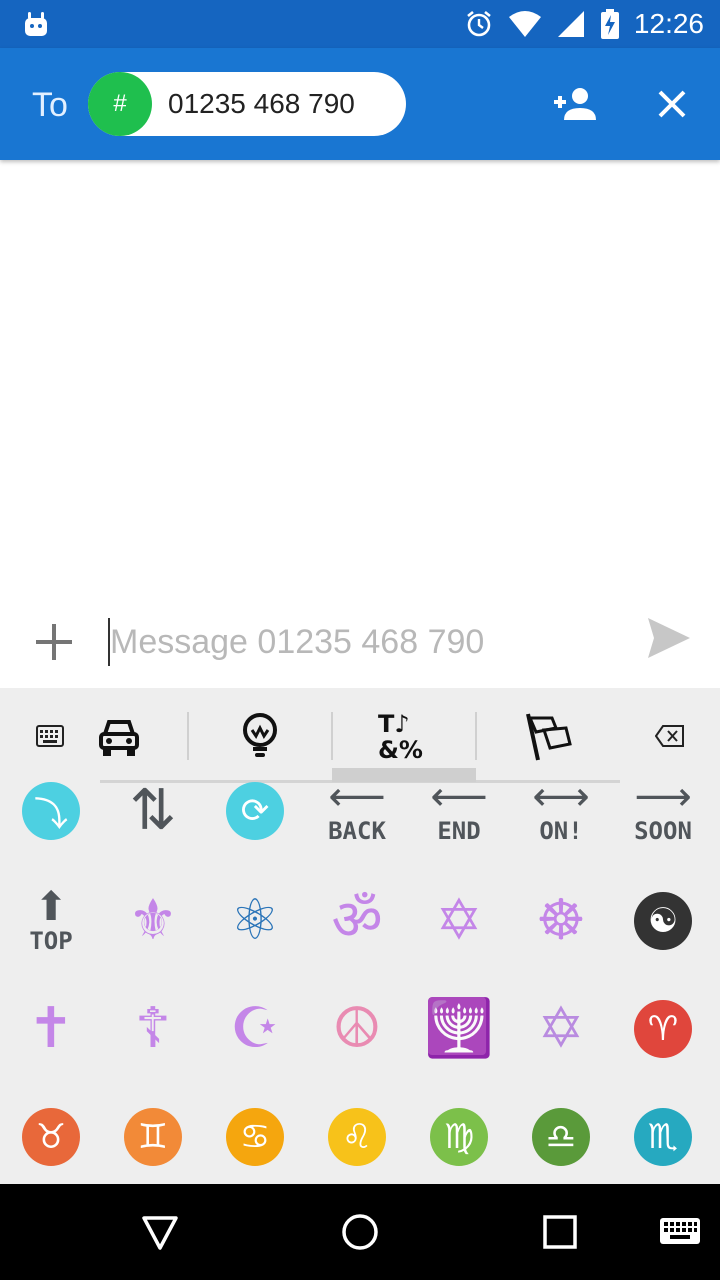  I want to click on emoji-glyph: ॐ, so click(357, 920).